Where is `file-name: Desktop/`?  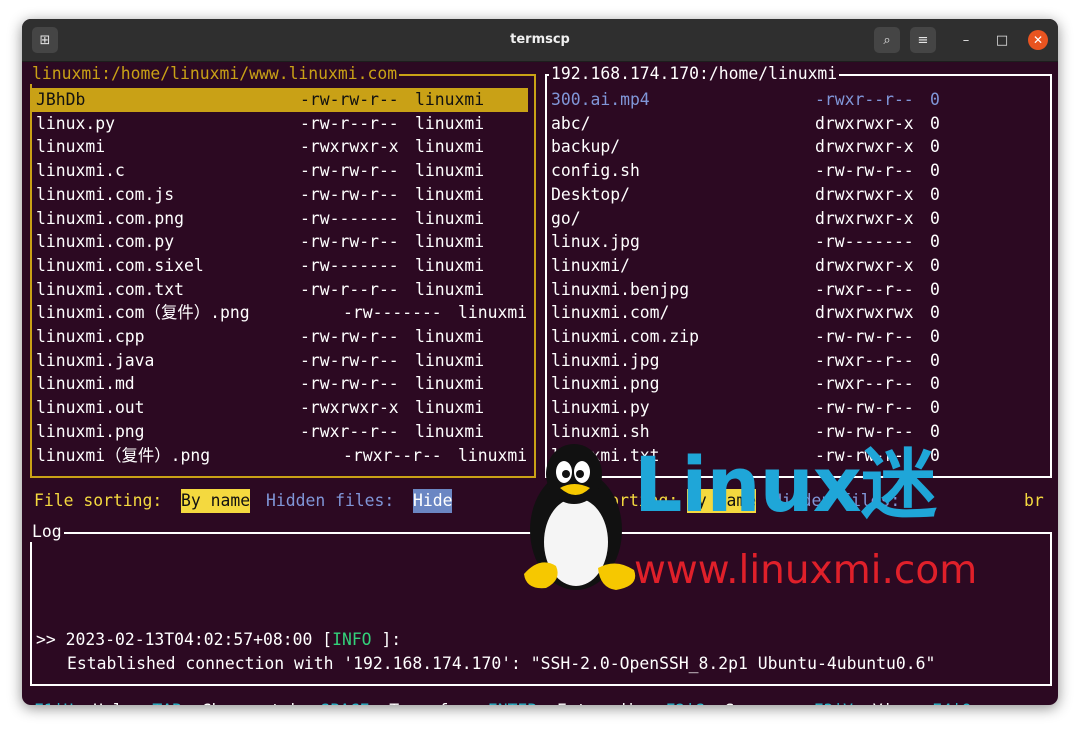 file-name: Desktop/ is located at coordinates (590, 194).